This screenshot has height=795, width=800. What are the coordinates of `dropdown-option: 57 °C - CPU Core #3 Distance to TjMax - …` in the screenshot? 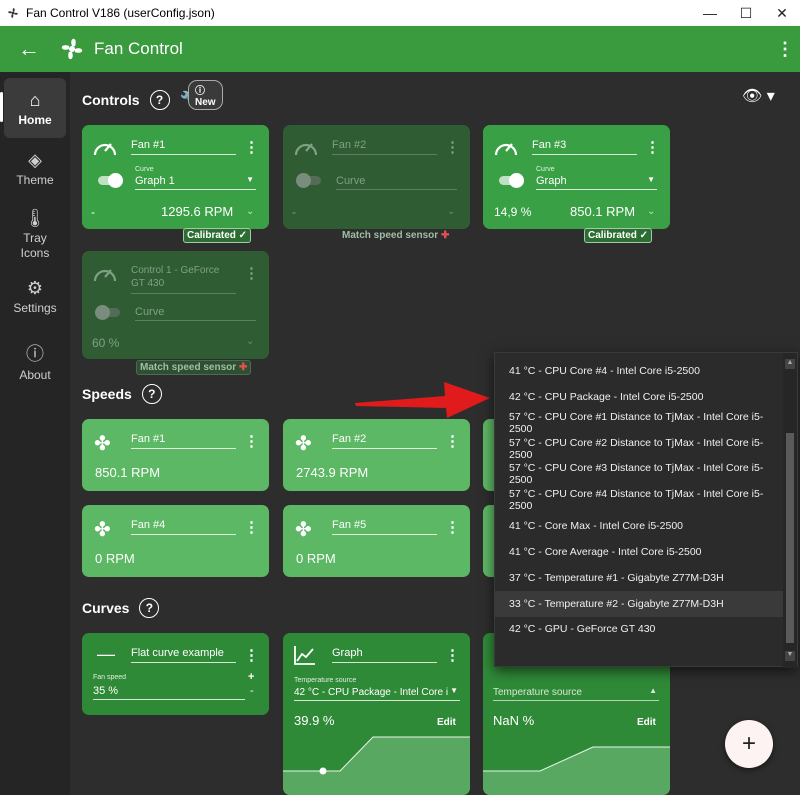 It's located at (639, 474).